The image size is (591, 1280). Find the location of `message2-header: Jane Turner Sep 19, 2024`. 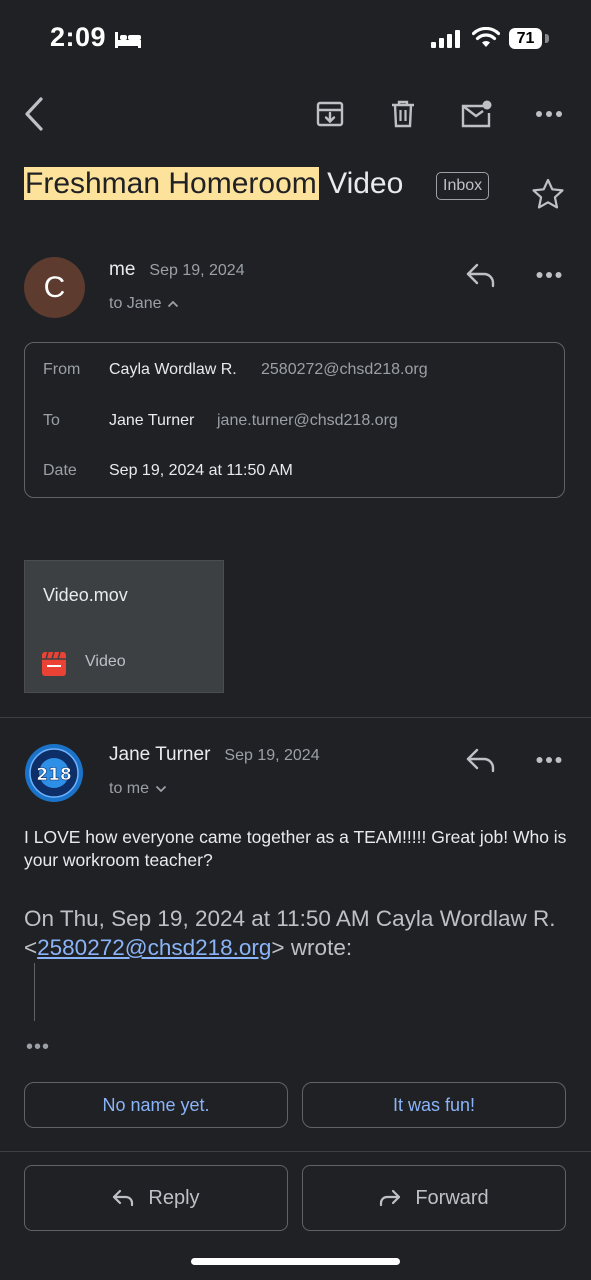

message2-header: Jane Turner Sep 19, 2024 is located at coordinates (214, 755).